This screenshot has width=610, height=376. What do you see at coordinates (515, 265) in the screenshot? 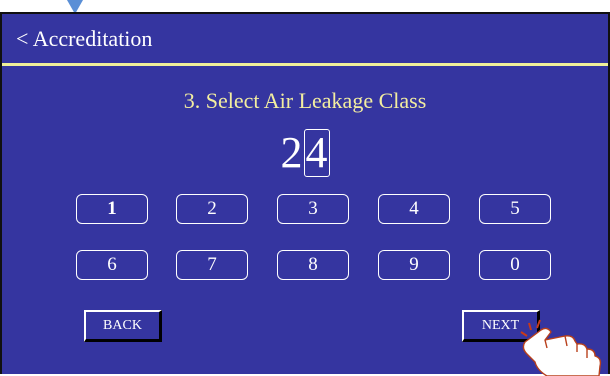
I see `key-0: 0` at bounding box center [515, 265].